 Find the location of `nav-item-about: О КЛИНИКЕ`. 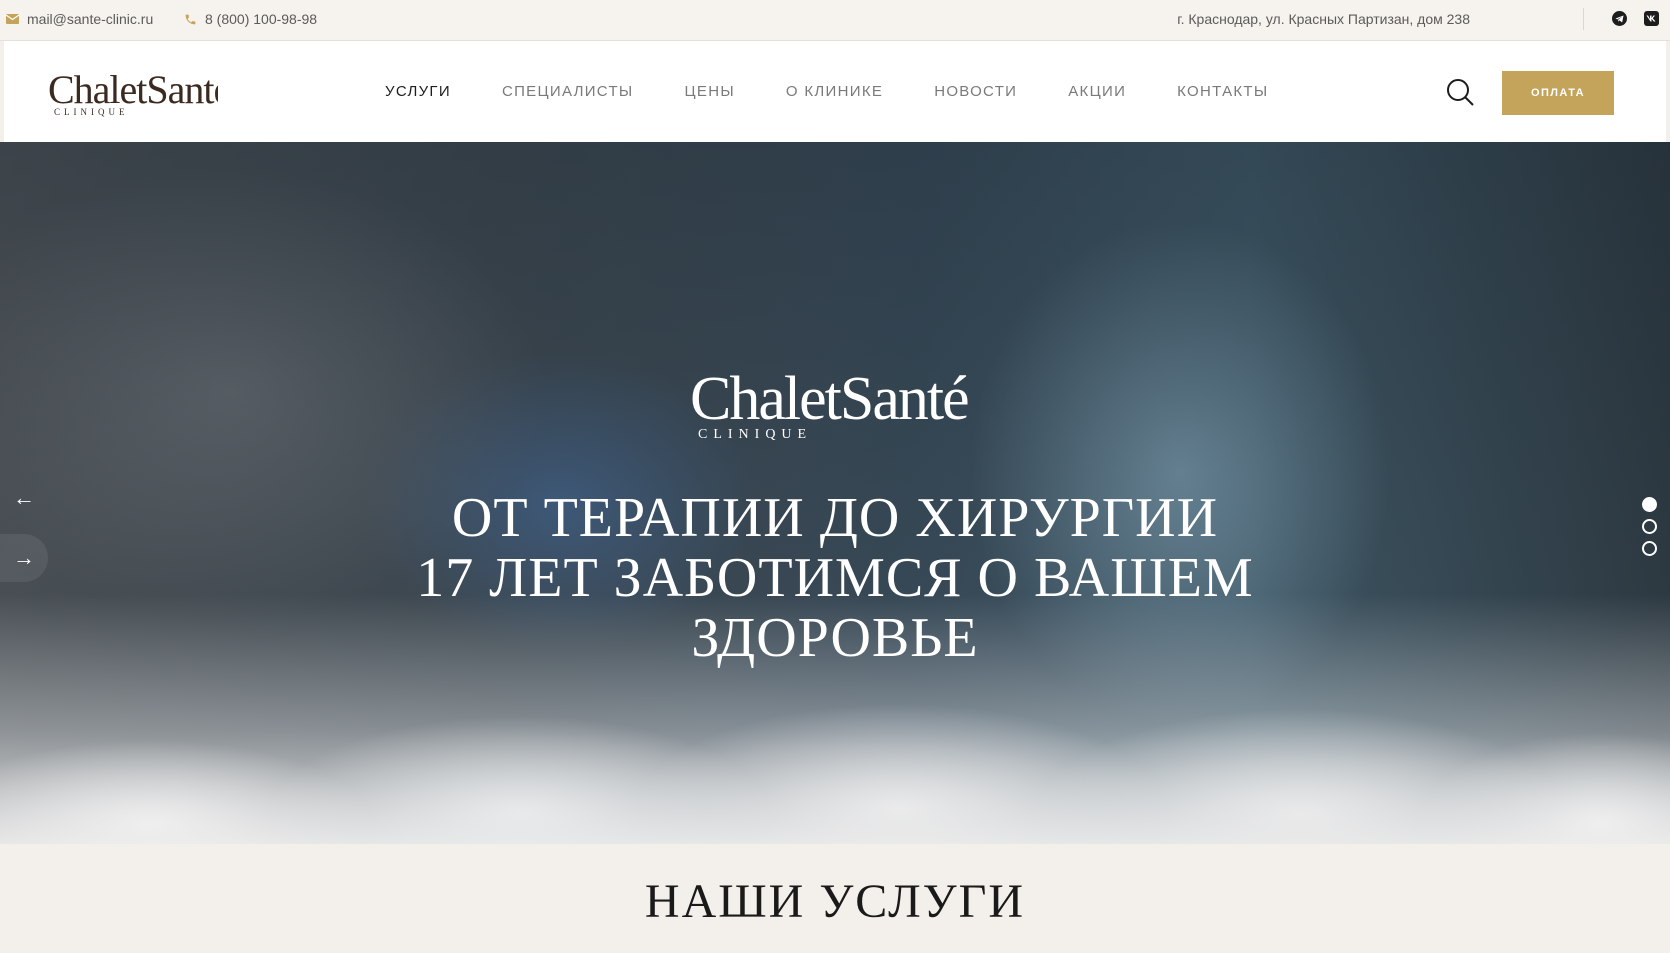

nav-item-about: О КЛИНИКЕ is located at coordinates (834, 91).